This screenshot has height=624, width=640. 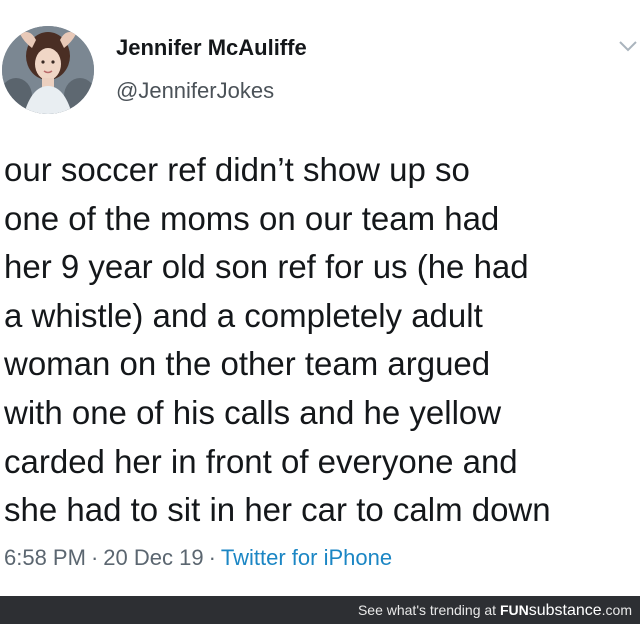 I want to click on watermark-brand-tld: .com, so click(x=616, y=610).